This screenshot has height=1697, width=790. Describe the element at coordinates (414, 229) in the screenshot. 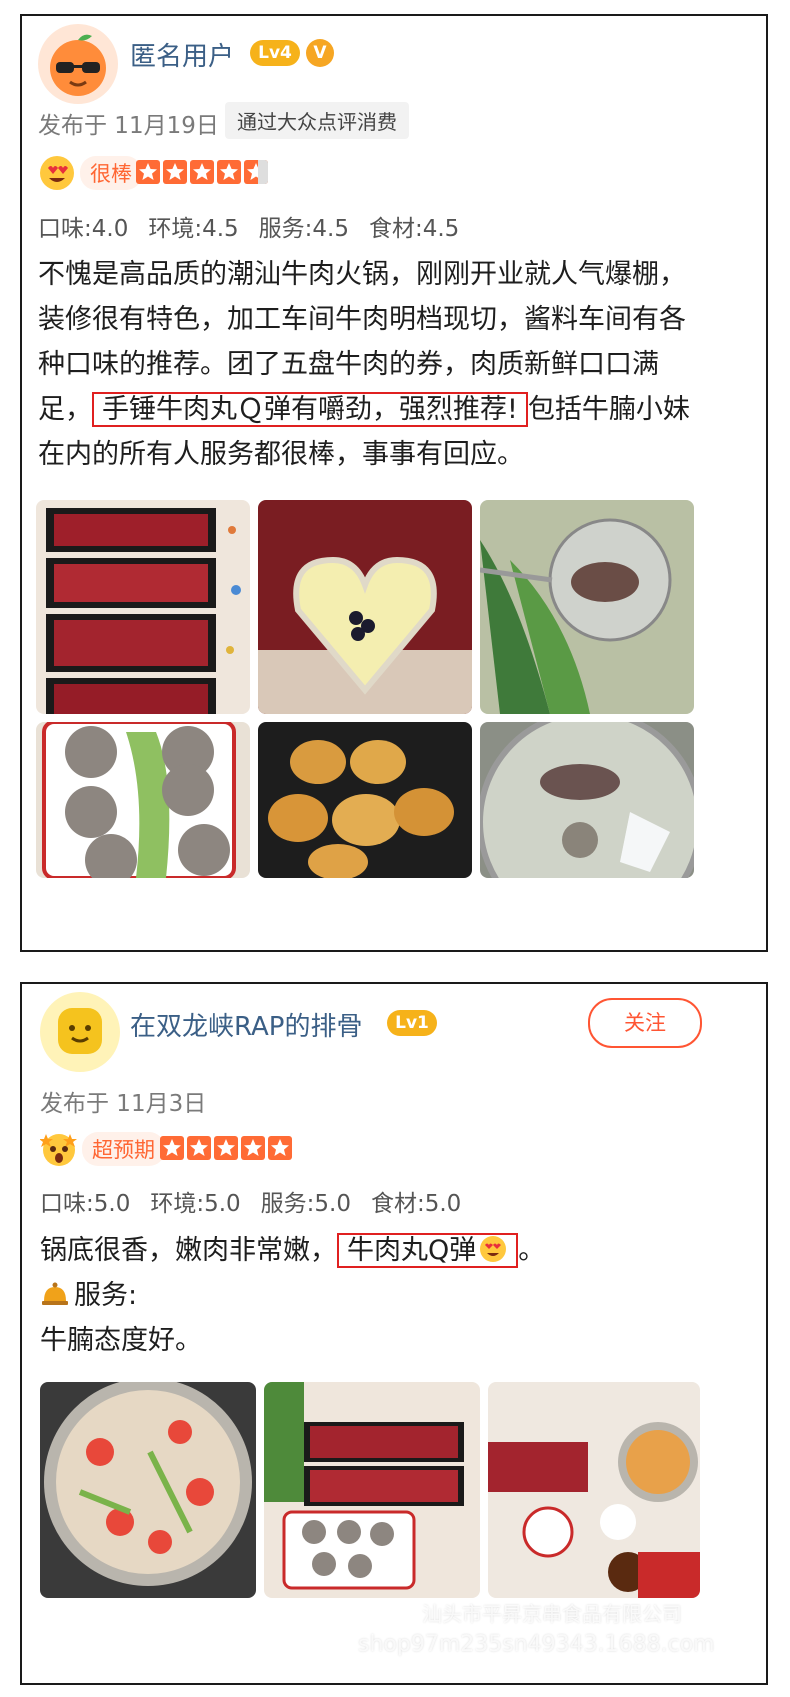

I see `score-ingredients: 食材:4.5` at that location.